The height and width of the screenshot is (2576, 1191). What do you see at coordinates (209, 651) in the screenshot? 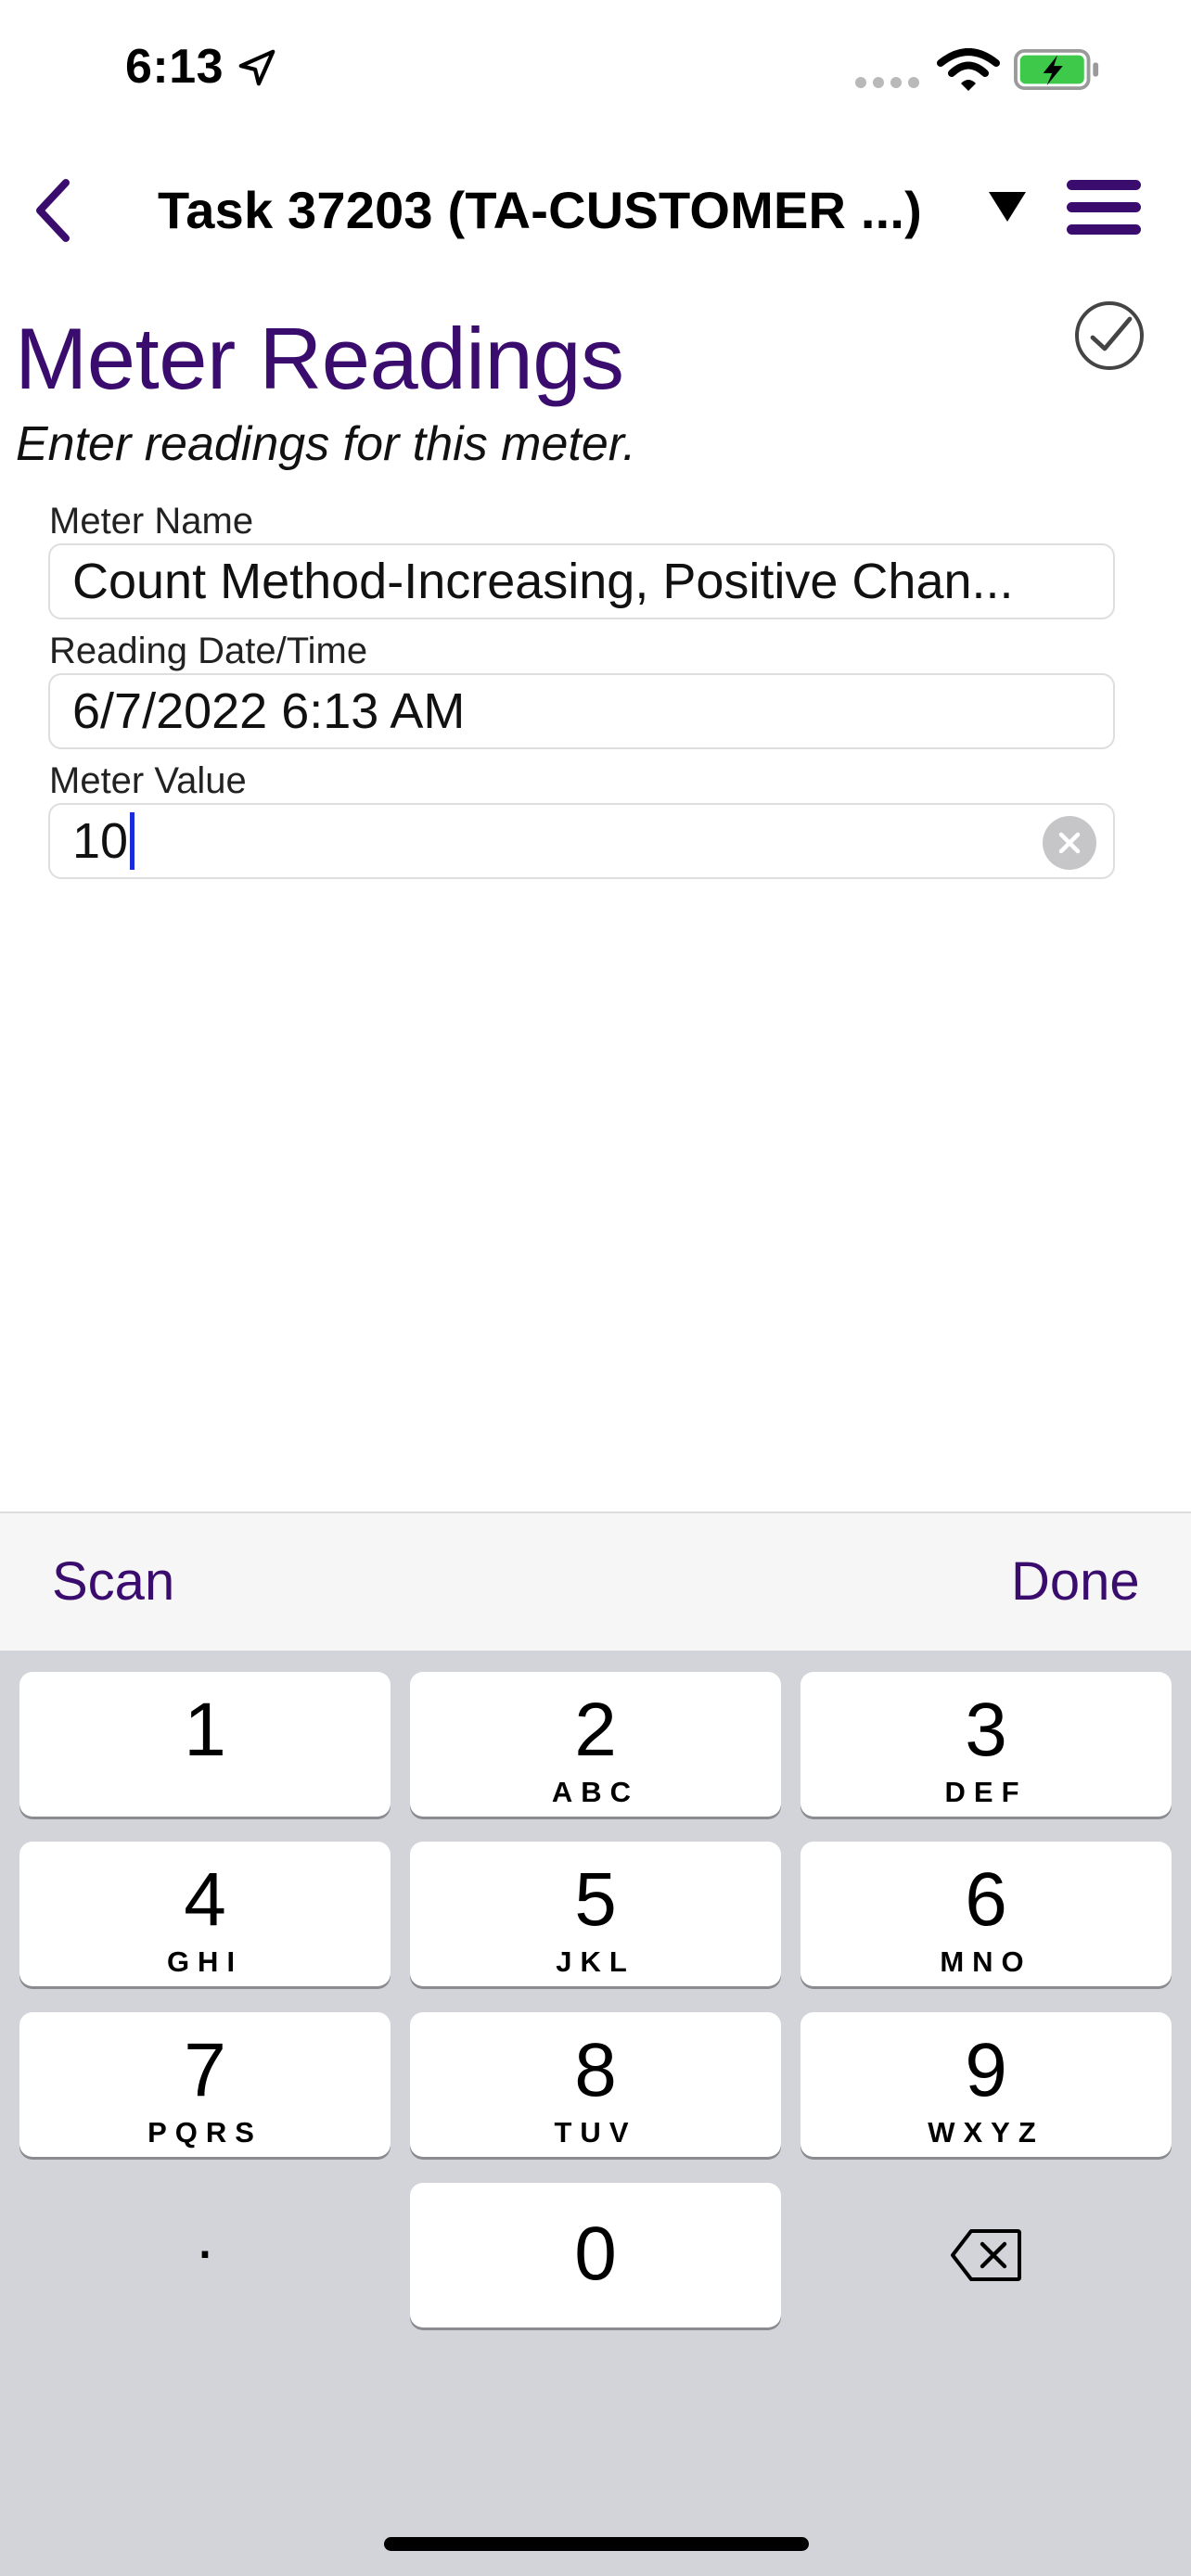
I see `reading-datetime-label: Reading Date/Time` at bounding box center [209, 651].